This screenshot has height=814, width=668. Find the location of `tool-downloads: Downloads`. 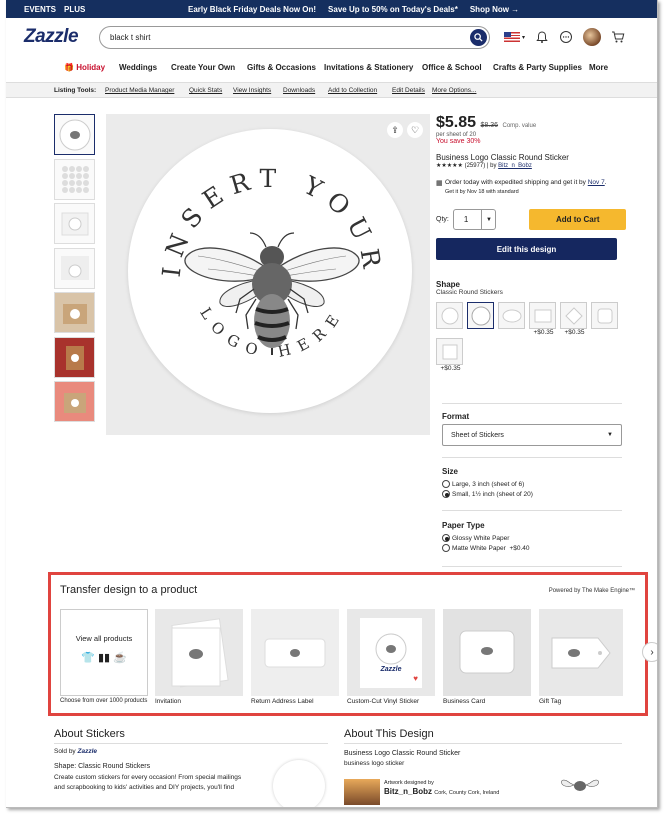

tool-downloads: Downloads is located at coordinates (299, 90).